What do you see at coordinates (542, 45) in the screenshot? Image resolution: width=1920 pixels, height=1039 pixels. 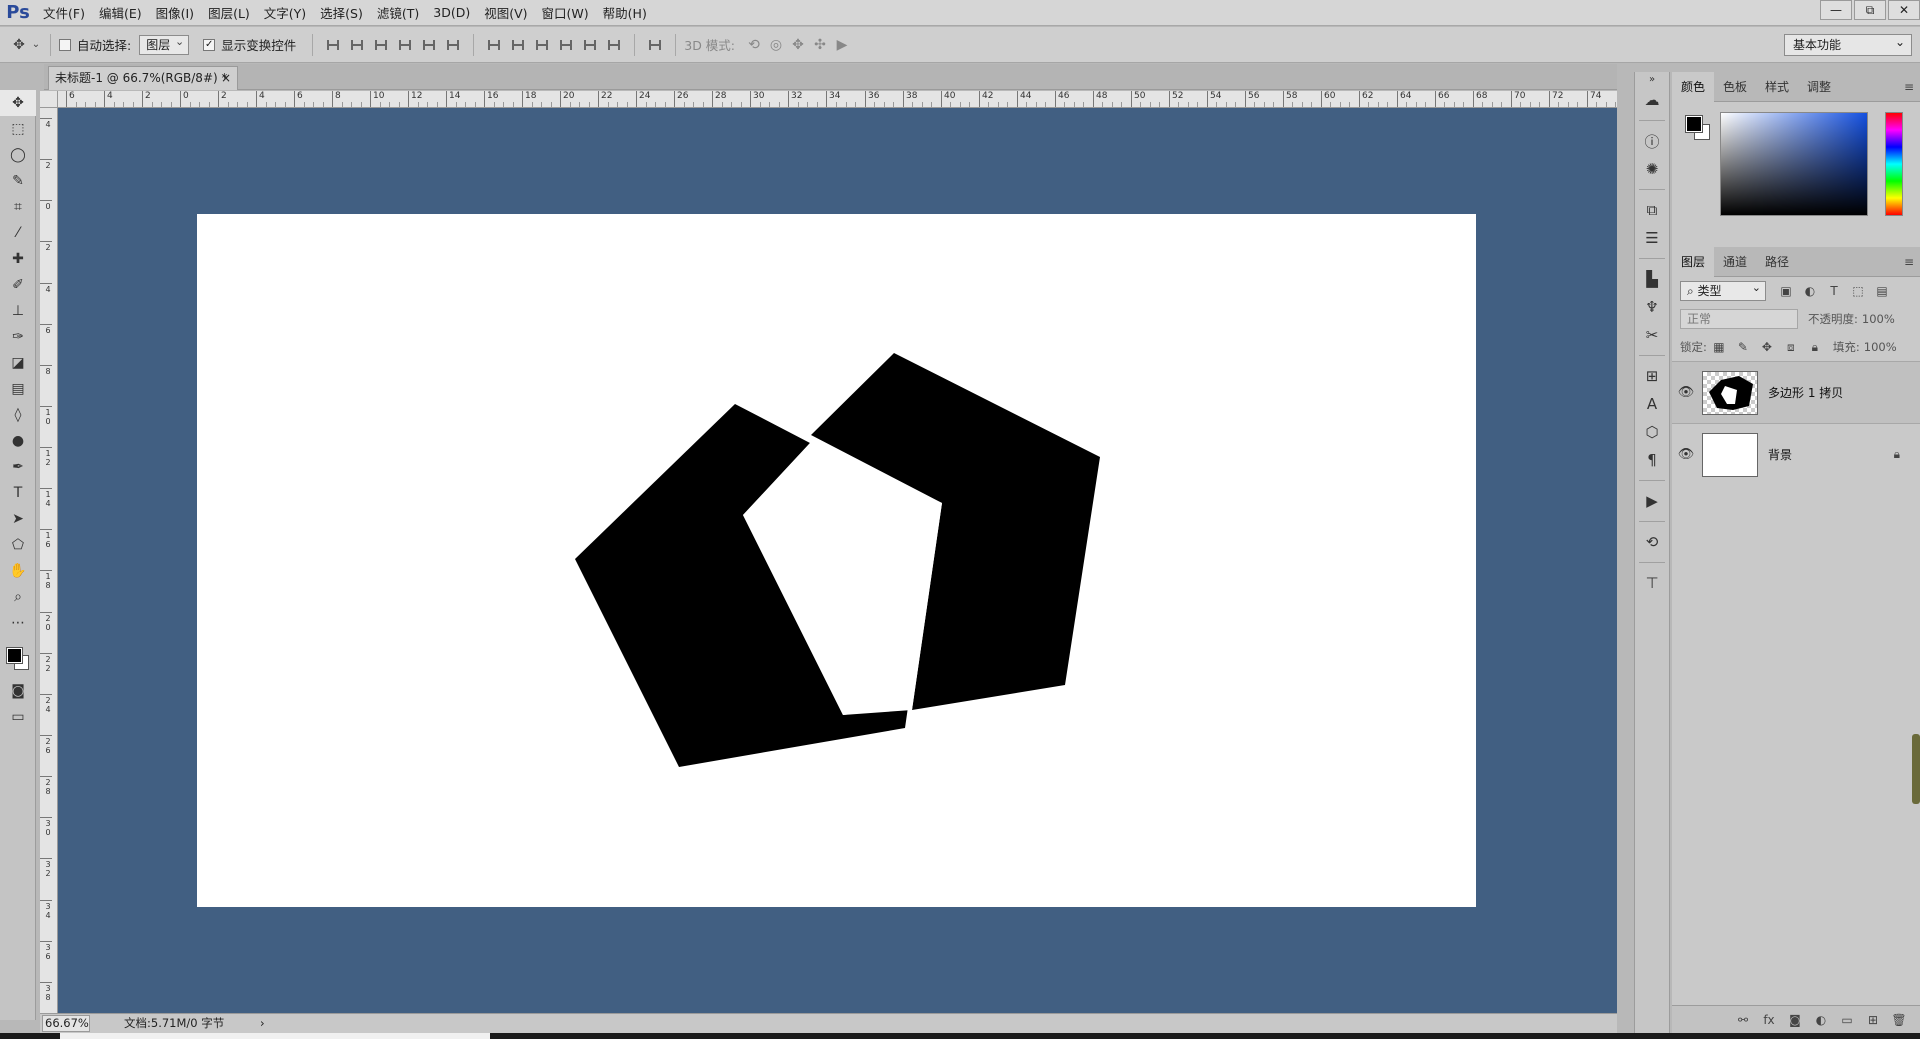 I see `distribute-bottom-icon` at bounding box center [542, 45].